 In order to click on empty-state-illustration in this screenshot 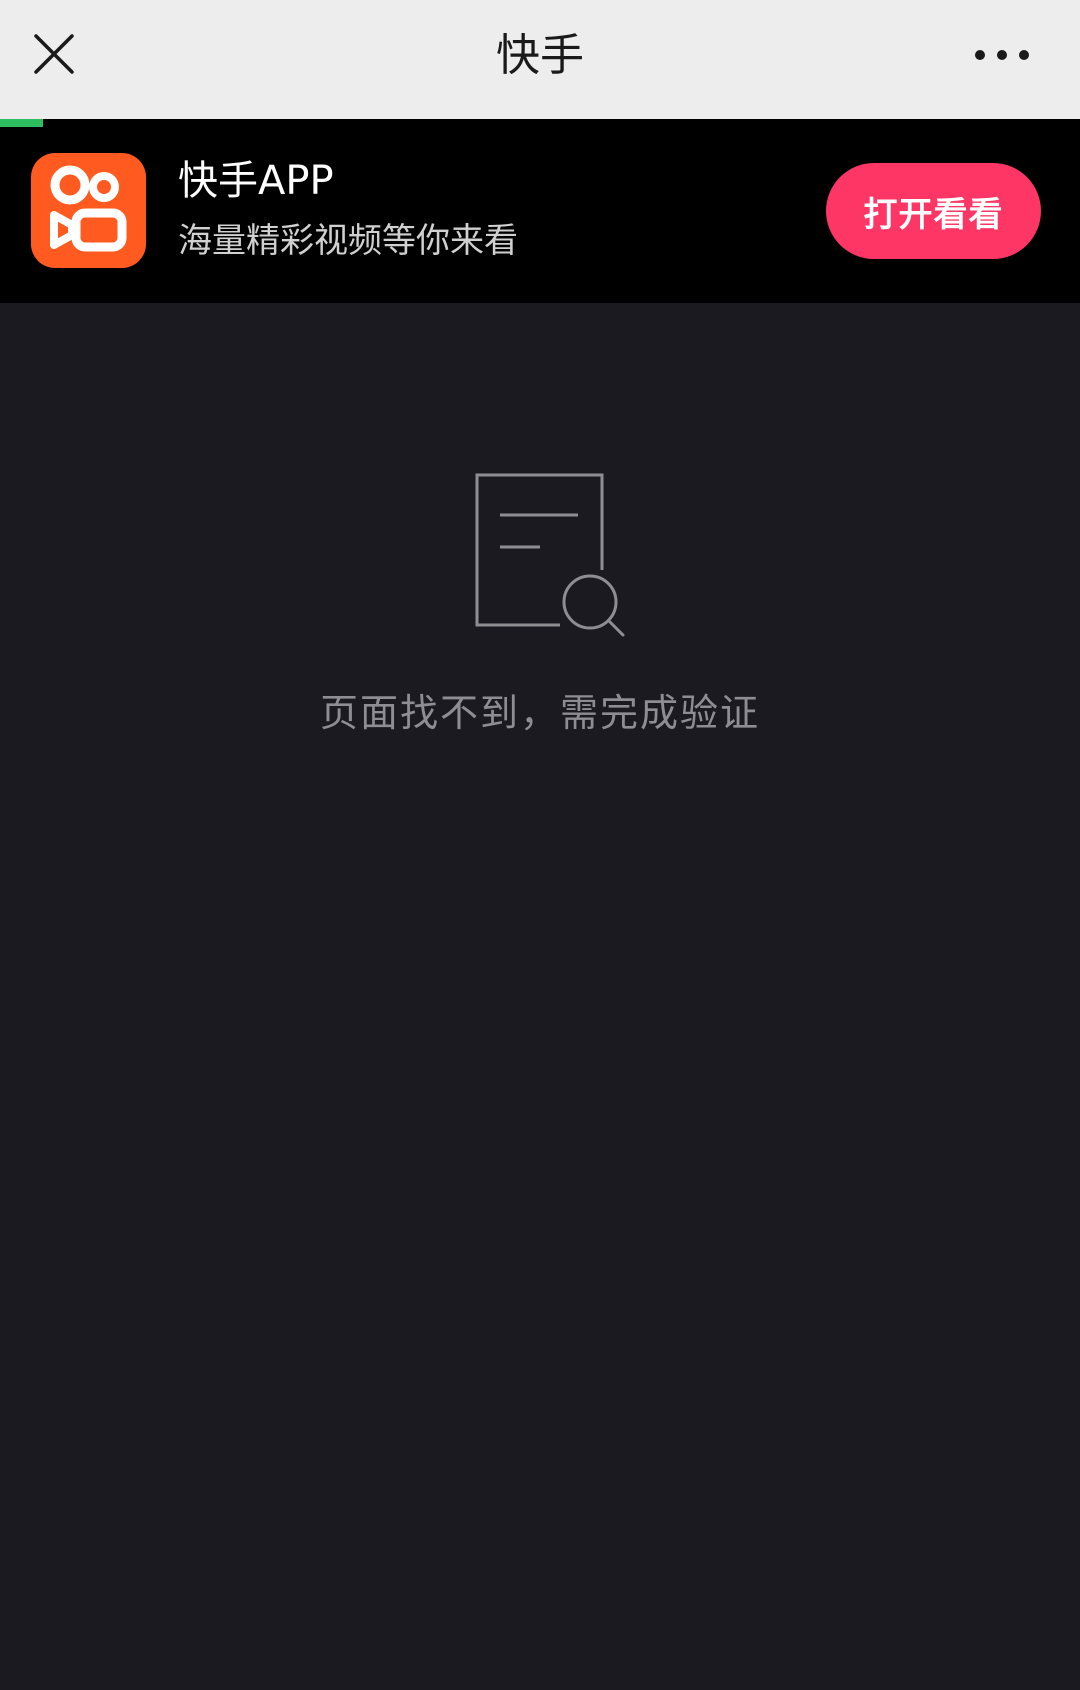, I will do `click(550, 555)`.